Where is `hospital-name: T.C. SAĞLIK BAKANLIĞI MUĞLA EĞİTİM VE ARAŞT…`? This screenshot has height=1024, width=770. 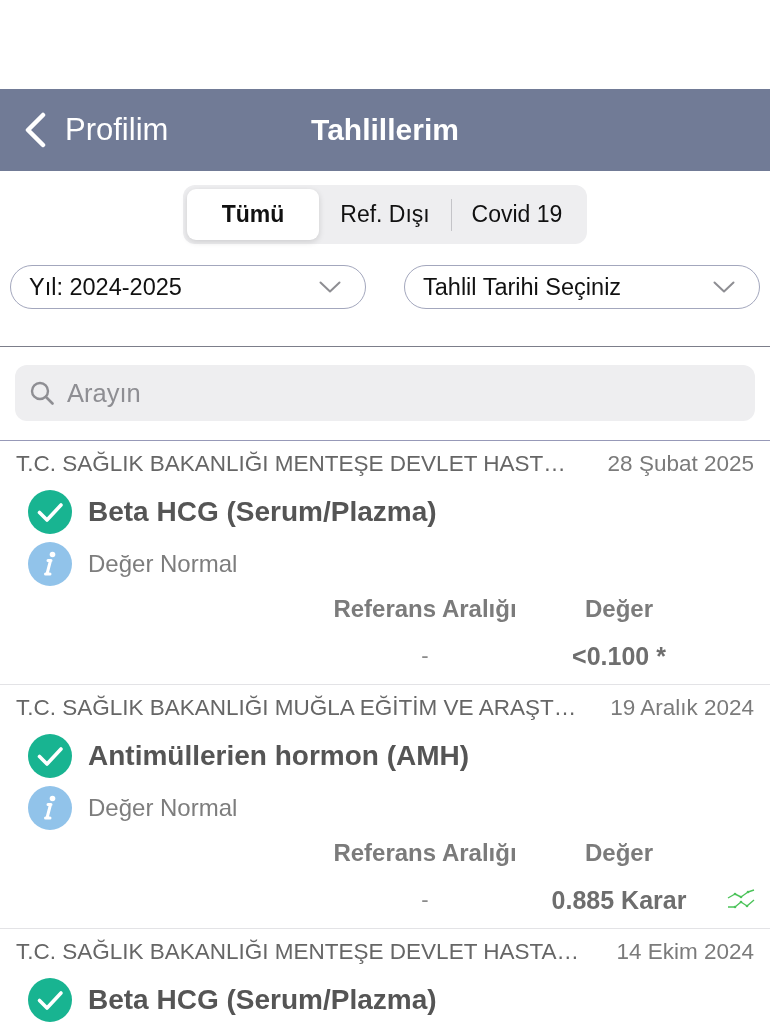
hospital-name: T.C. SAĞLIK BAKANLIĞI MUĞLA EĞİTİM VE ARAŞT… is located at coordinates (296, 708).